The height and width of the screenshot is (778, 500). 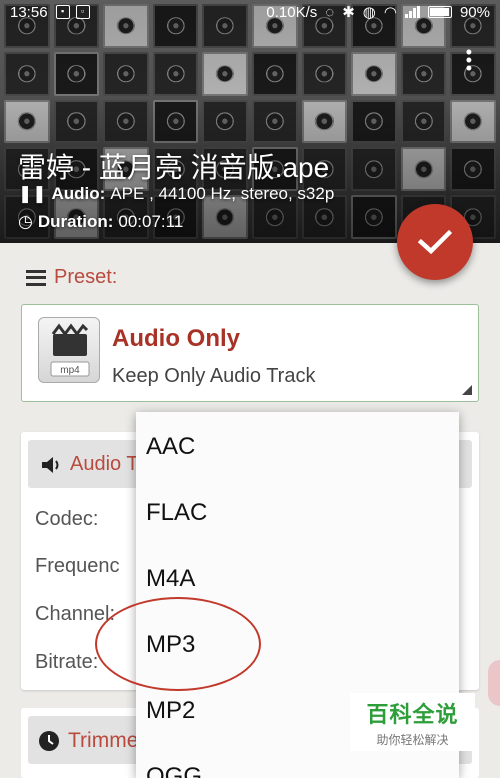 What do you see at coordinates (151, 221) in the screenshot?
I see `duration-value: 00:07:11` at bounding box center [151, 221].